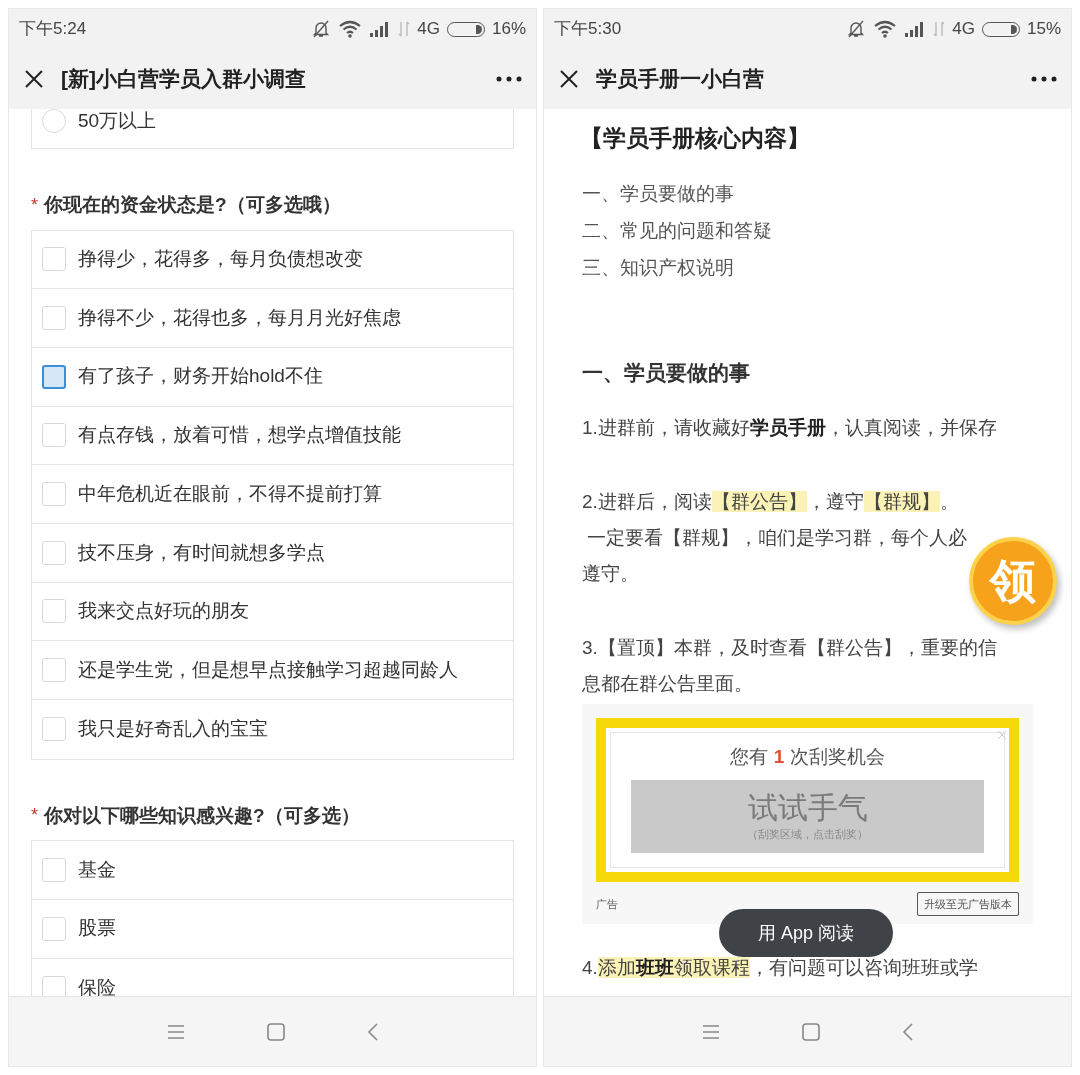 Image resolution: width=1080 pixels, height=1075 pixels. What do you see at coordinates (789, 648) in the screenshot?
I see `paragraph-line: 3.【置顶】本群，及时查看【群公告】，重要的信` at bounding box center [789, 648].